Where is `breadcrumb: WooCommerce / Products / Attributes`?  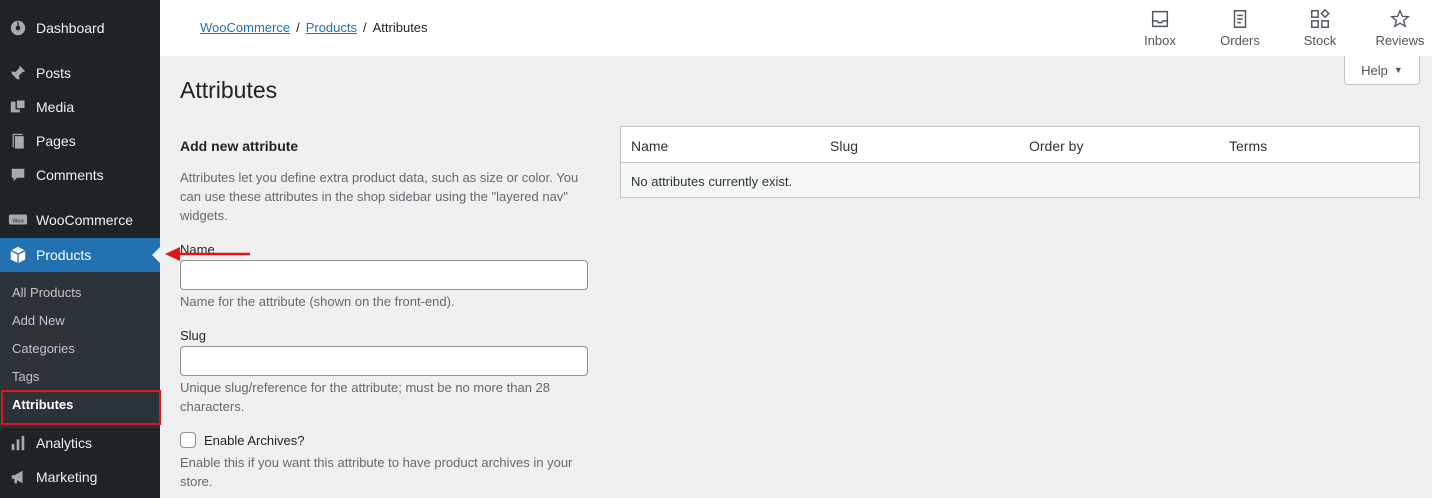 breadcrumb: WooCommerce / Products / Attributes is located at coordinates (314, 27).